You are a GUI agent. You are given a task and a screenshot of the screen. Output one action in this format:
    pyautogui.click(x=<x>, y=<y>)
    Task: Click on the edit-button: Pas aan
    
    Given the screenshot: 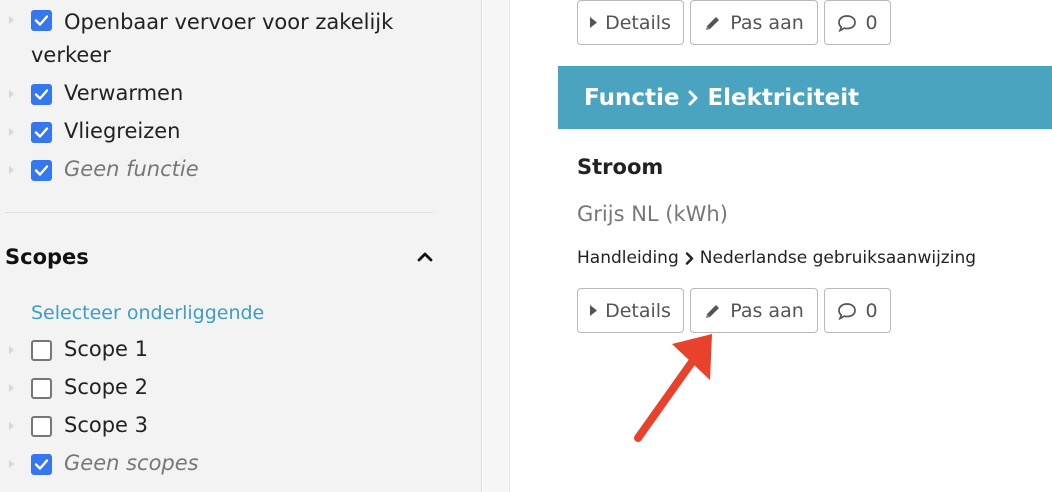 What is the action you would take?
    pyautogui.click(x=754, y=22)
    